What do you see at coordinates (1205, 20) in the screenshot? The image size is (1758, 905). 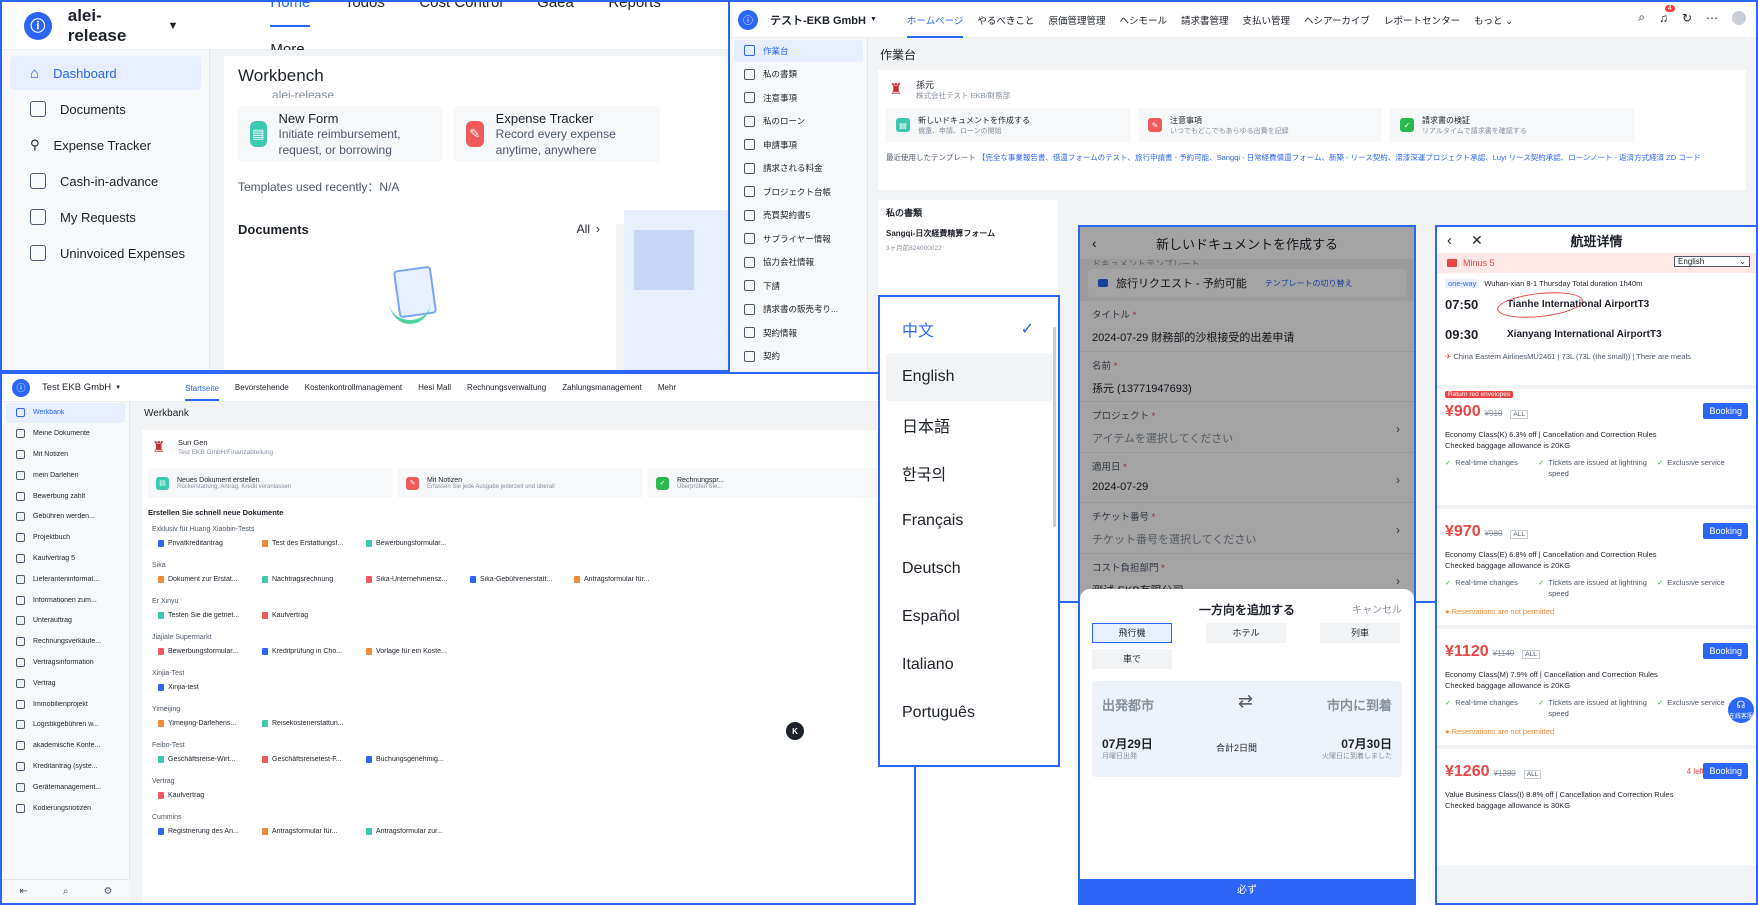 I see `nav-invoice: 請求書管理` at bounding box center [1205, 20].